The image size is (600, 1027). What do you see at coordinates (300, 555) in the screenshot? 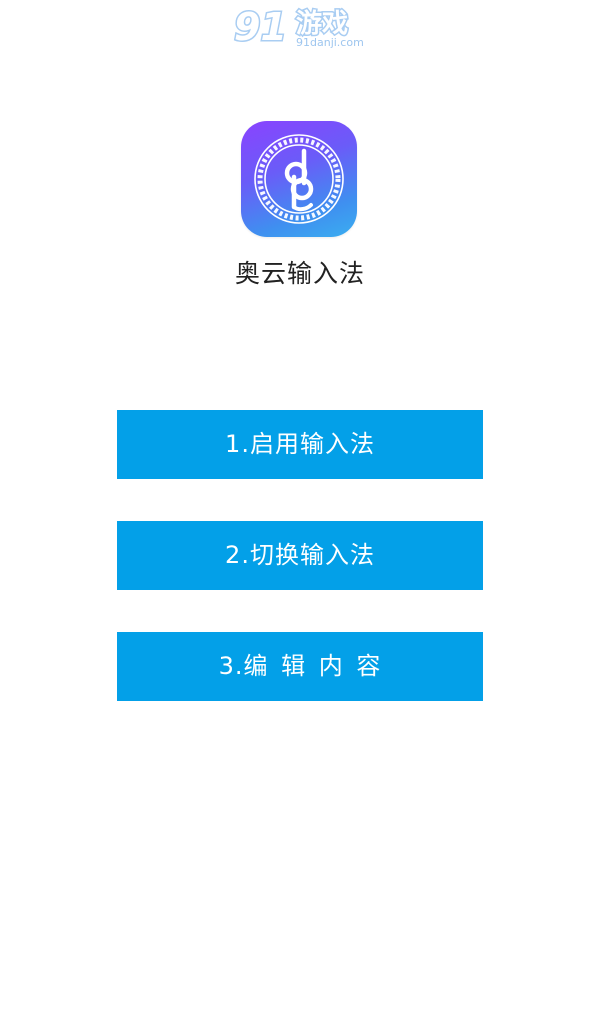
I see `switch-input-method-button: 2.切换输入法` at bounding box center [300, 555].